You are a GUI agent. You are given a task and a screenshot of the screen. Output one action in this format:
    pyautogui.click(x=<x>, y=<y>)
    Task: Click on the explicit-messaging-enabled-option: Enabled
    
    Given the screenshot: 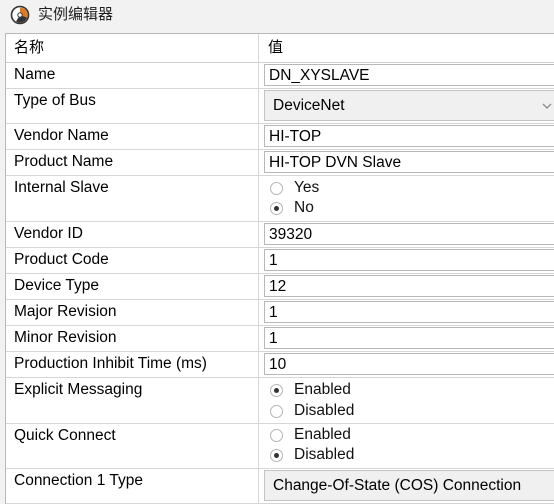 What is the action you would take?
    pyautogui.click(x=310, y=390)
    